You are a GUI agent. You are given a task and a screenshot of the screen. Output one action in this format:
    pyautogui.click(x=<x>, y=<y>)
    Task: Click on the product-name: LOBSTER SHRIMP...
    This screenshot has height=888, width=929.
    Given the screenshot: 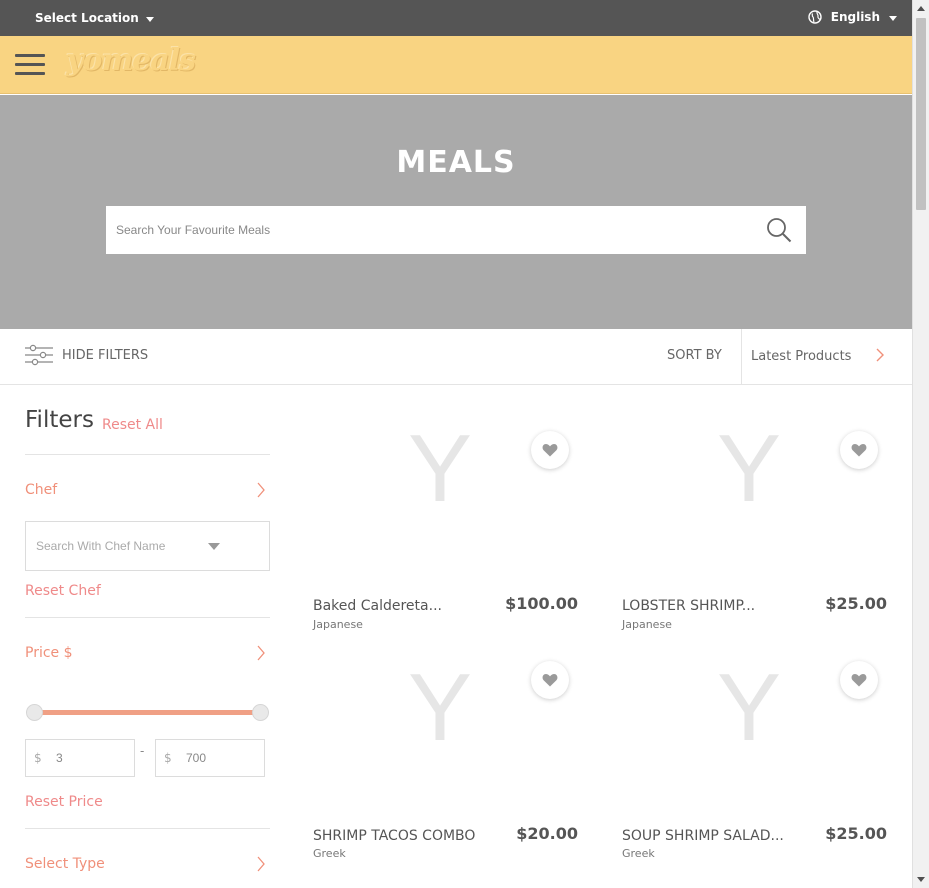 What is the action you would take?
    pyautogui.click(x=688, y=606)
    